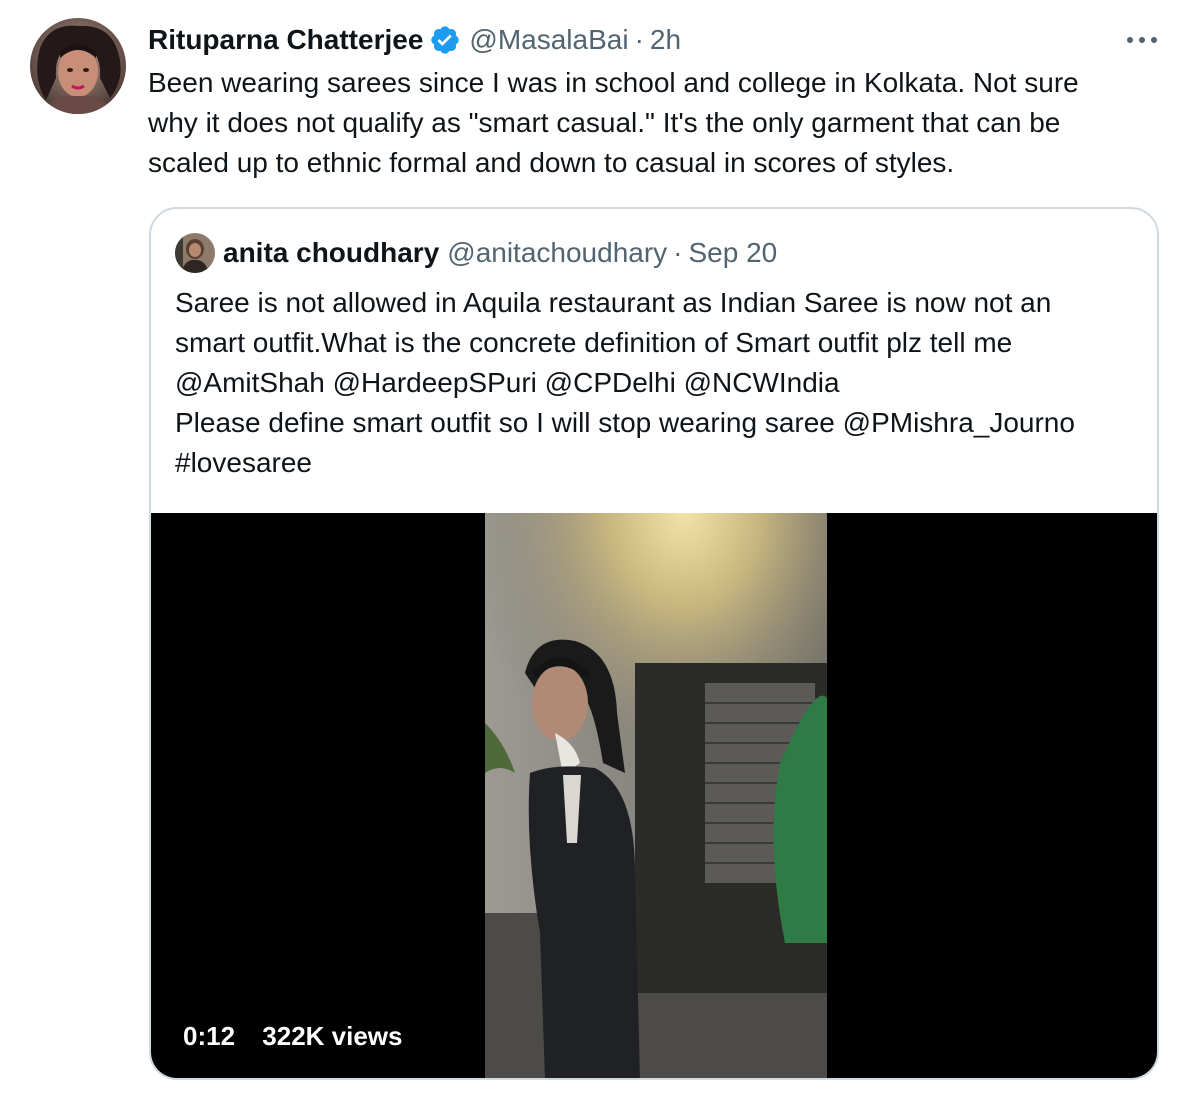  I want to click on author-handle: @MasalaBai, so click(548, 40).